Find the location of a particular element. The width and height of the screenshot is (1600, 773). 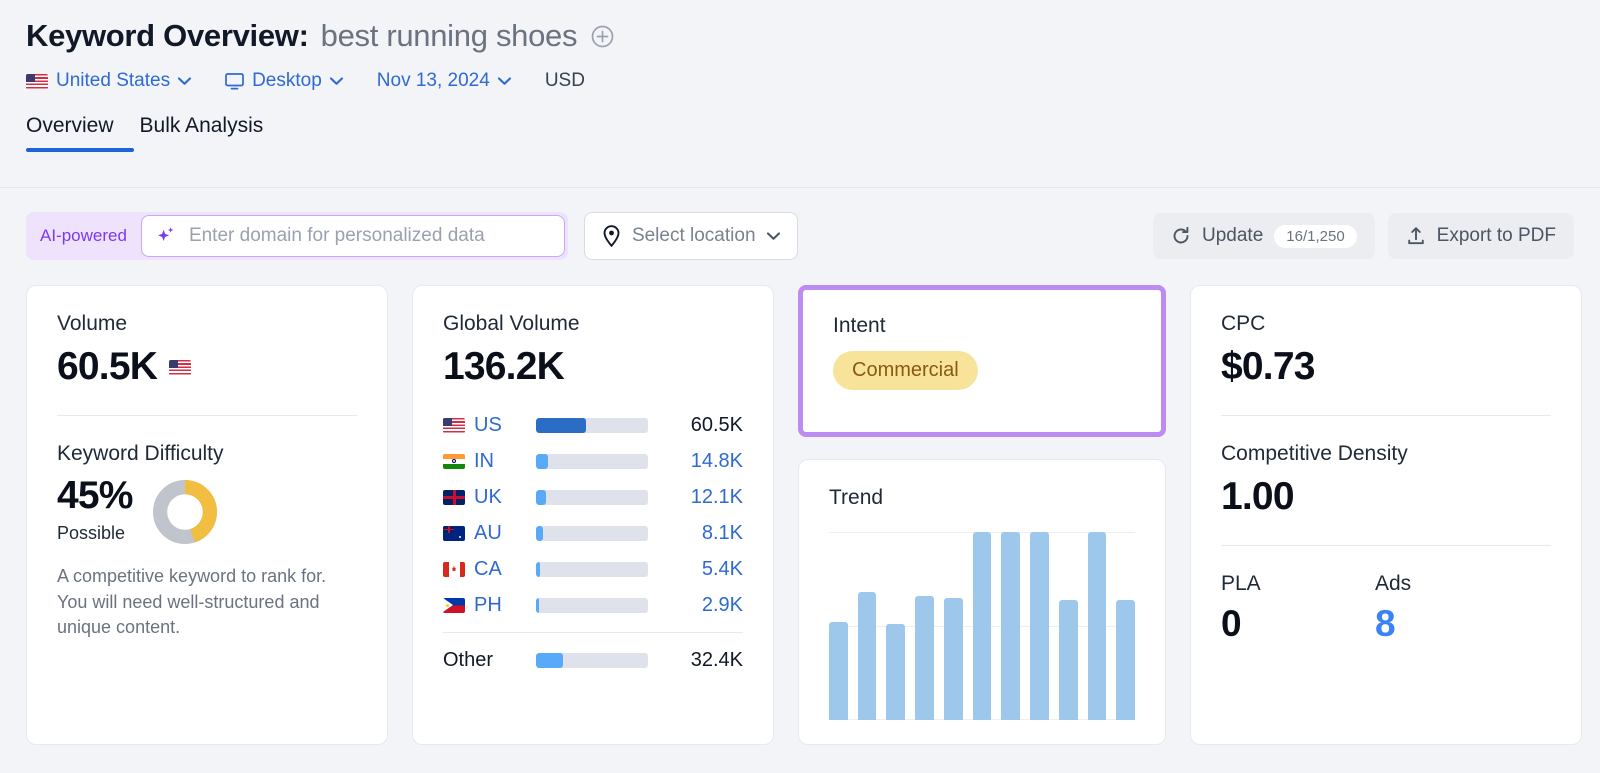

keyword-difficulty-label: Keyword Difficulty is located at coordinates (140, 453).